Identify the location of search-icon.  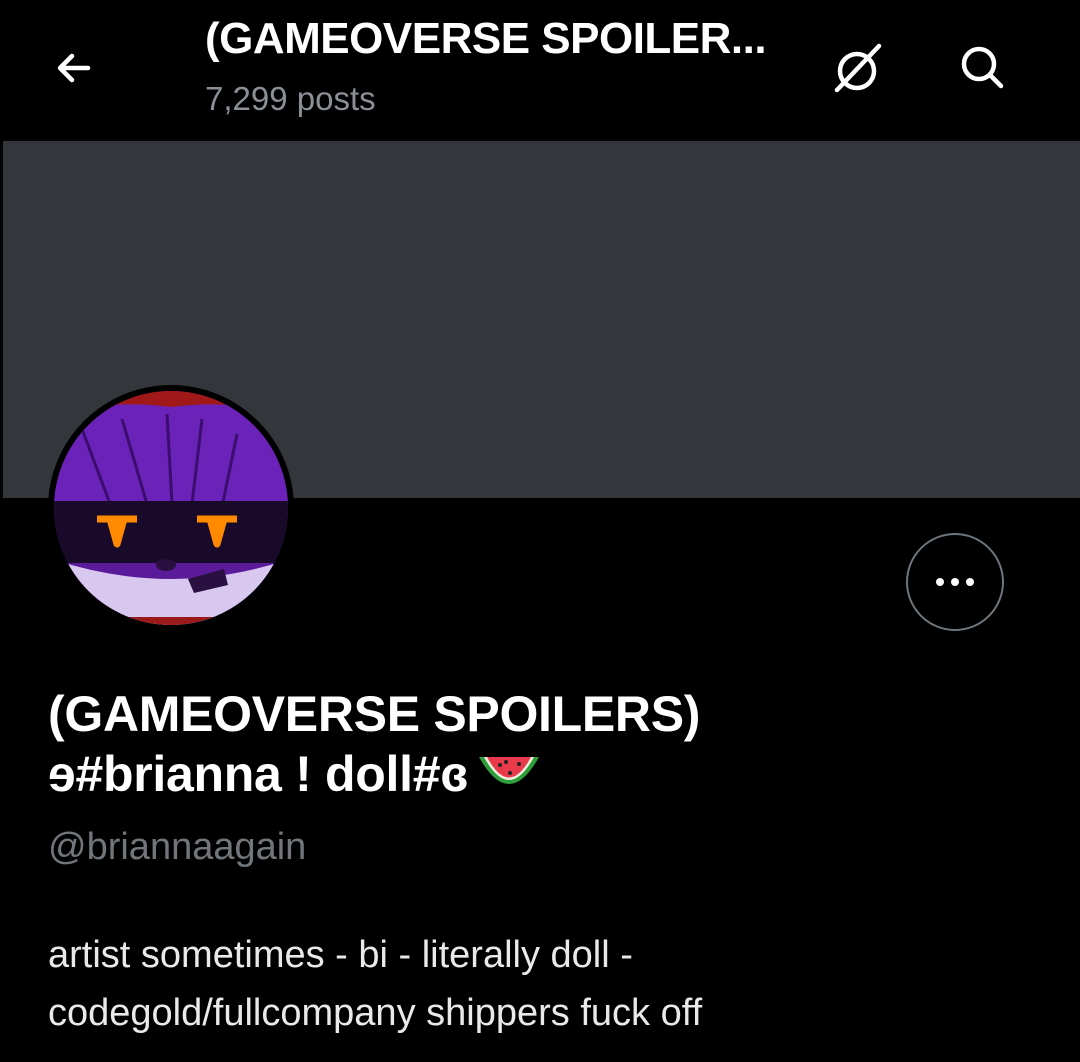
(982, 67).